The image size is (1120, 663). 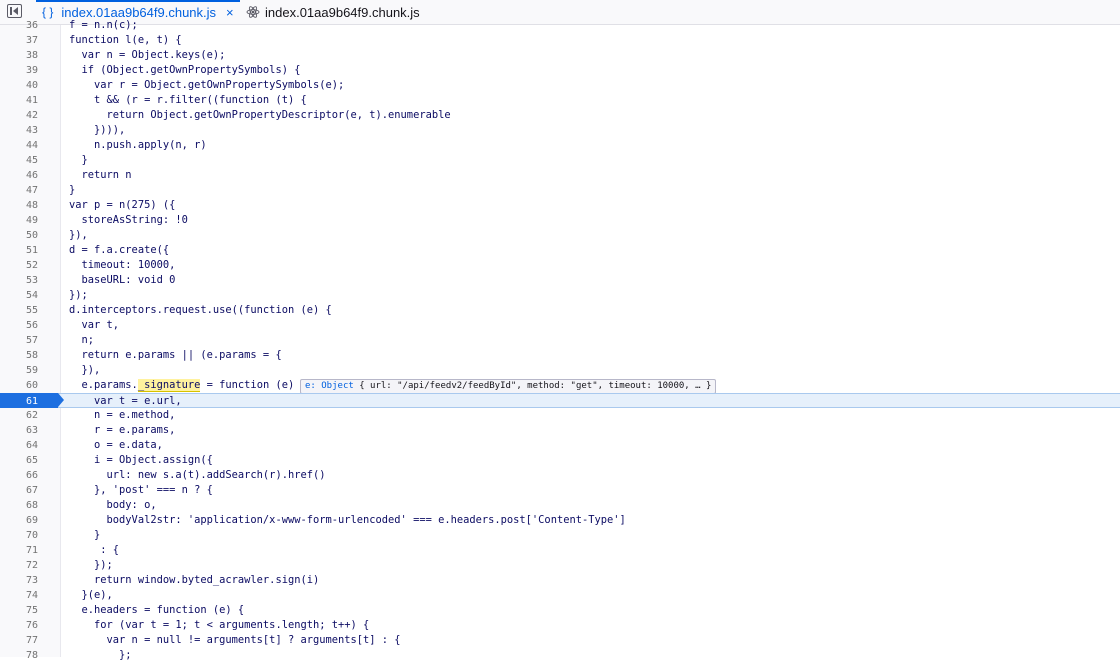 I want to click on line-number: 55, so click(x=19, y=310).